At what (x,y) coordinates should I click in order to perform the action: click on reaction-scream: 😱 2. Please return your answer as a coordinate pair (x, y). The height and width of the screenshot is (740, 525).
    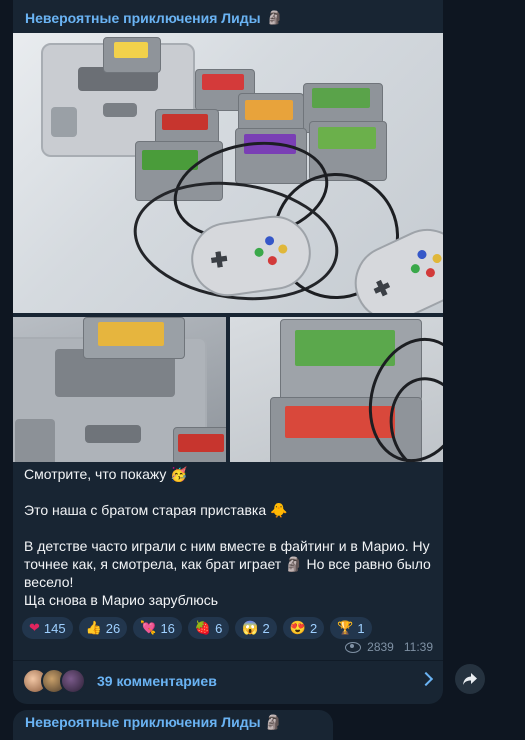
    Looking at the image, I should click on (256, 628).